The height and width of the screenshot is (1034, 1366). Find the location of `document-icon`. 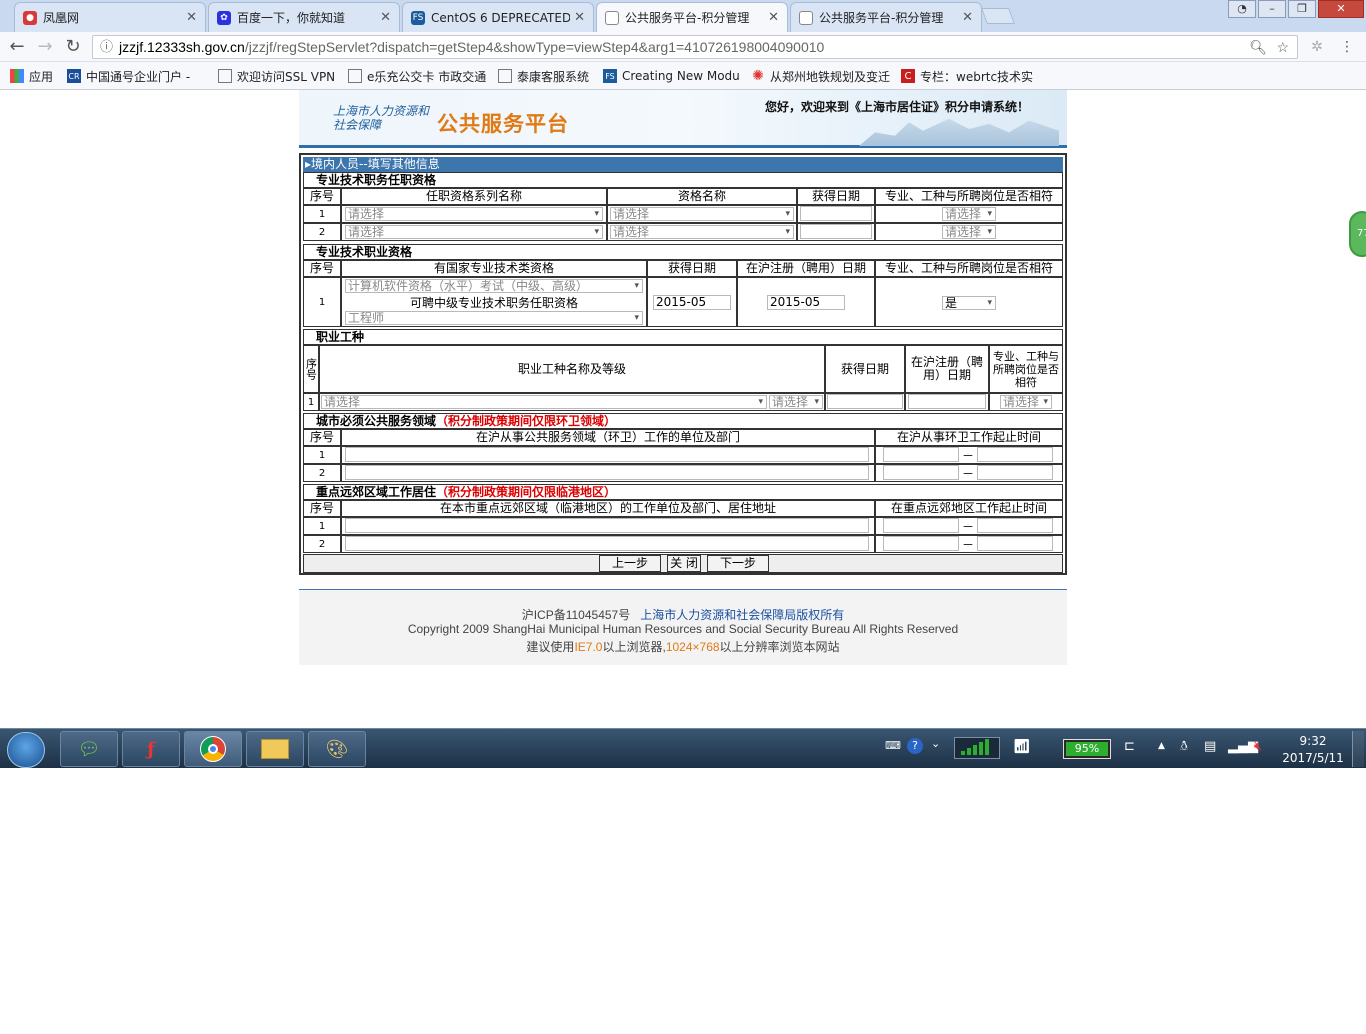

document-icon is located at coordinates (225, 76).